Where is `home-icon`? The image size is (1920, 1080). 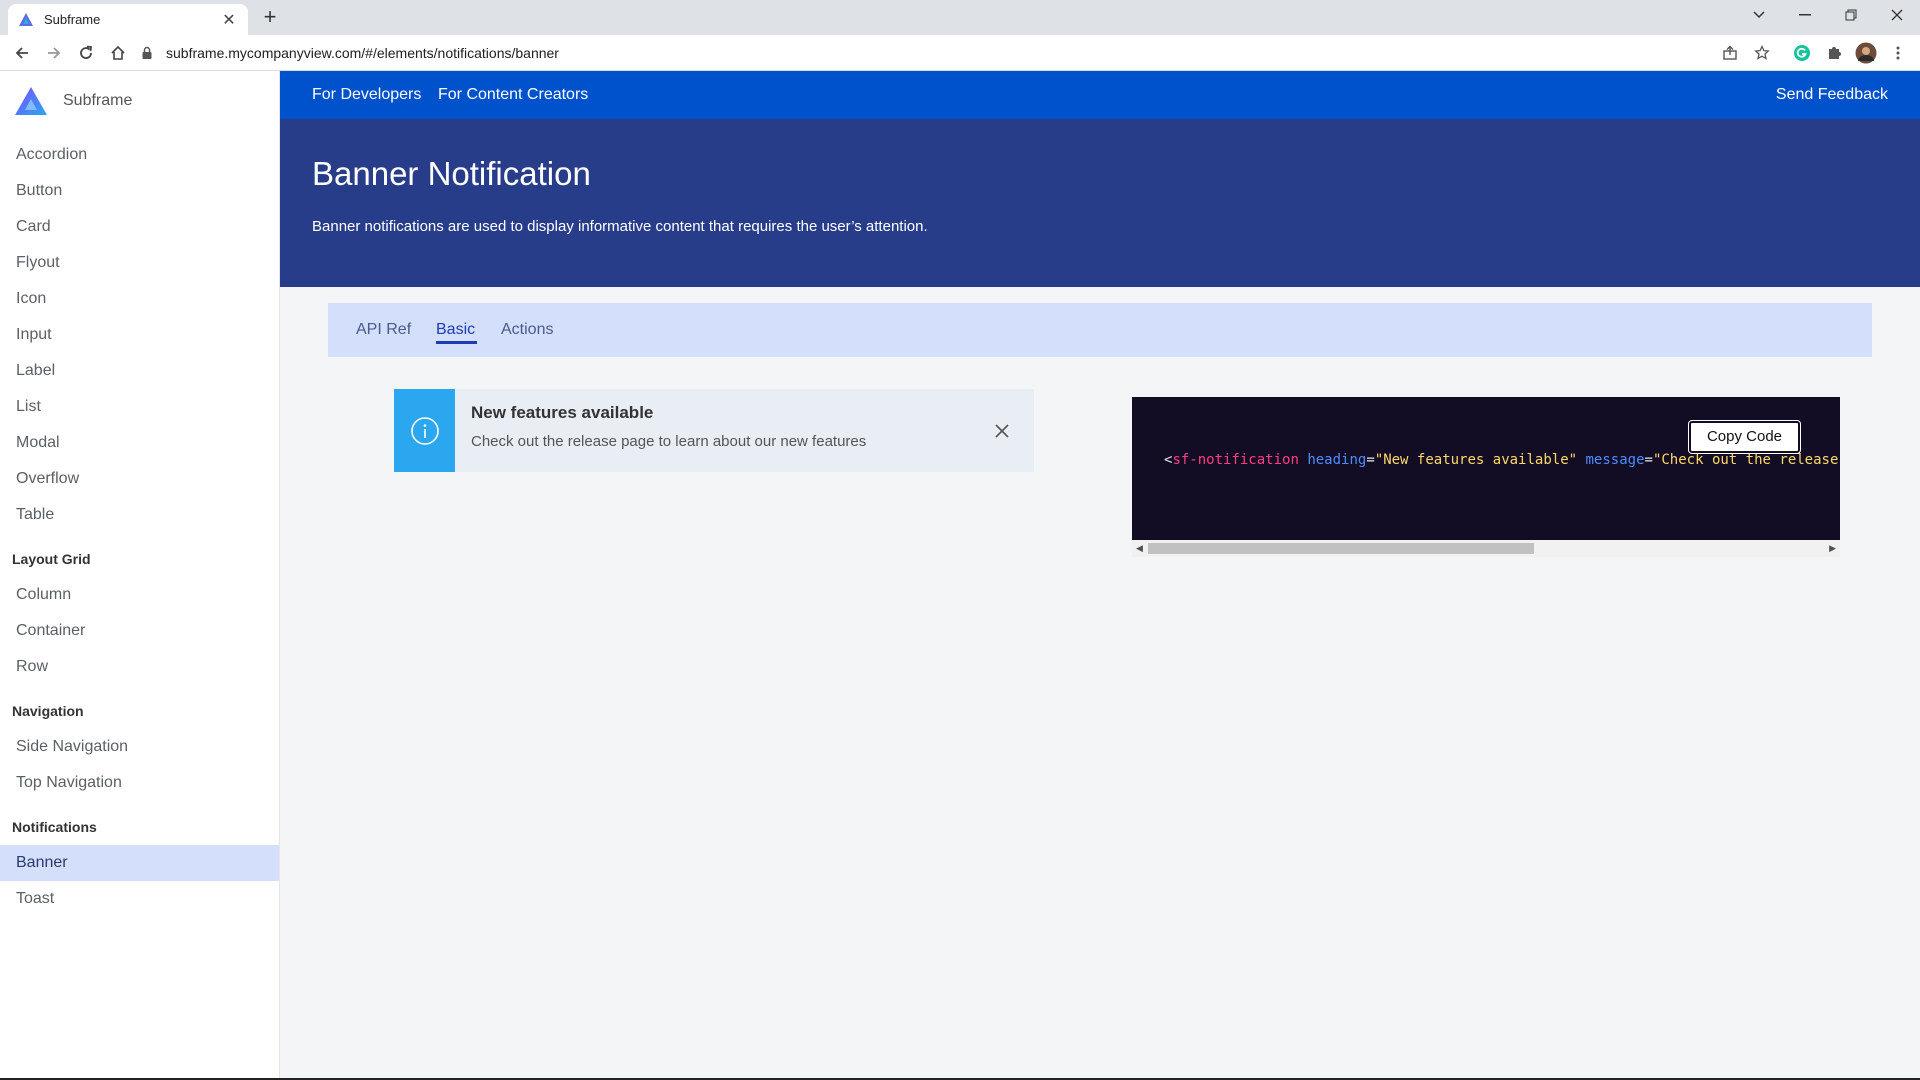 home-icon is located at coordinates (118, 53).